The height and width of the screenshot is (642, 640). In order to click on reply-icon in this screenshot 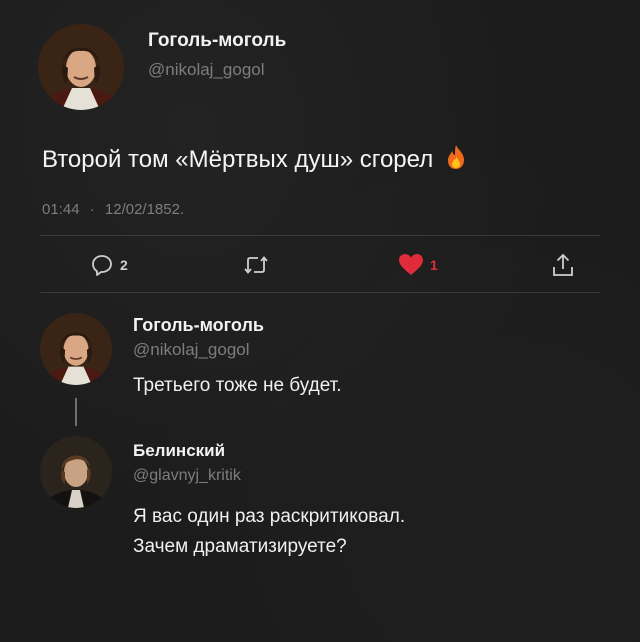, I will do `click(102, 265)`.